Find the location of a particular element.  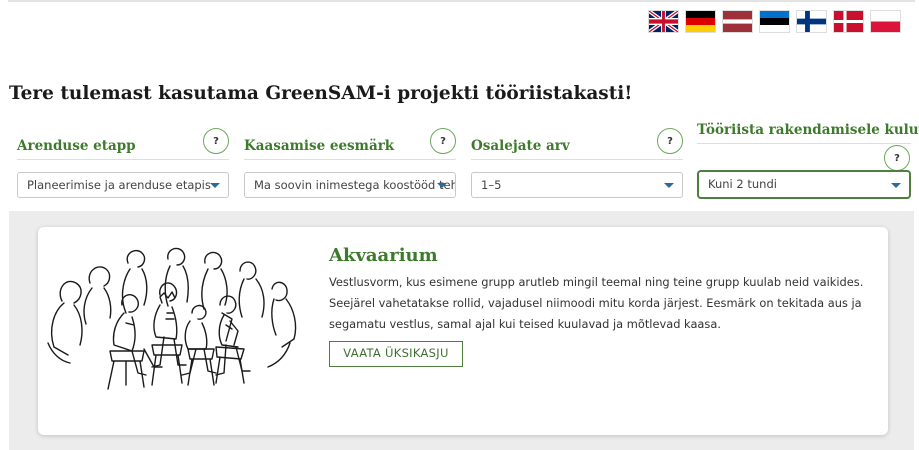

germany-flag-icon is located at coordinates (700, 21).